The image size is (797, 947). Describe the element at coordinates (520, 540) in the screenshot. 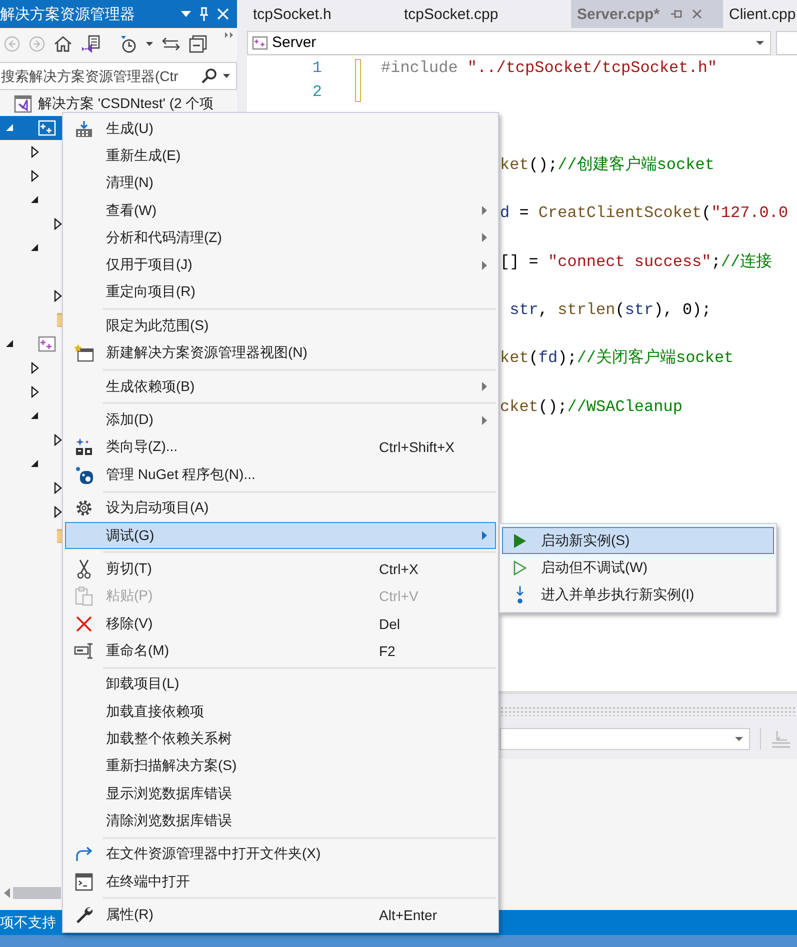

I see `play-icon` at that location.